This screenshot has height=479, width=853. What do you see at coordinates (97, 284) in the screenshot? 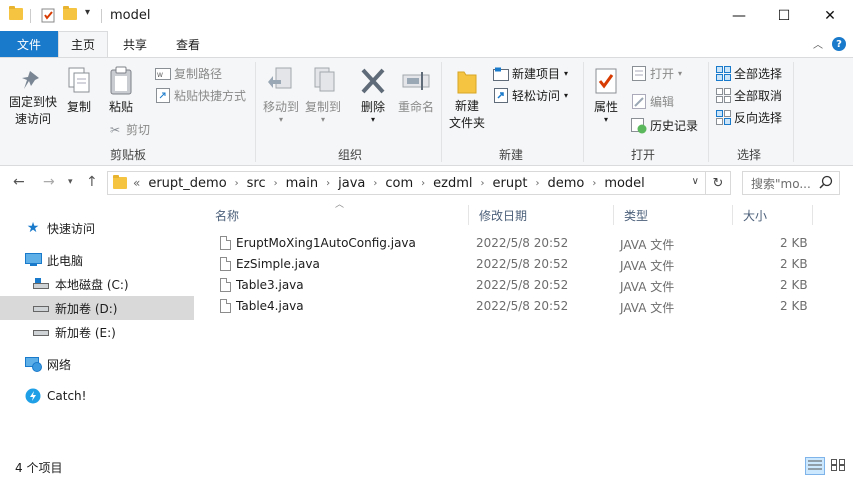
I see `nav-drive-c: 本地磁盘 (C:)` at bounding box center [97, 284].